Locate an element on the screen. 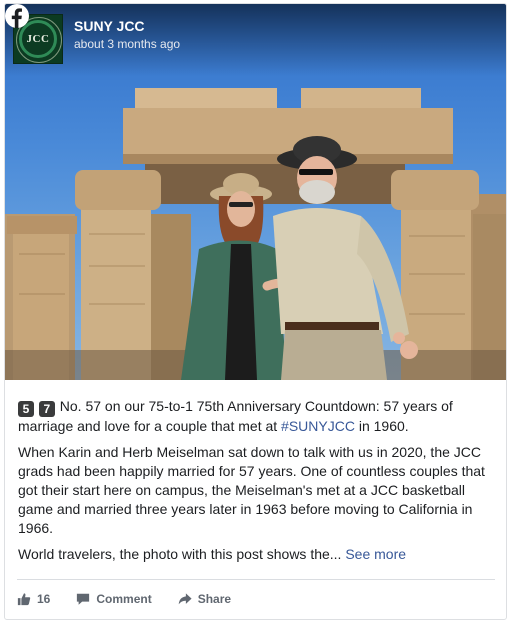 This screenshot has width=511, height=625. like-count: 16 is located at coordinates (44, 599).